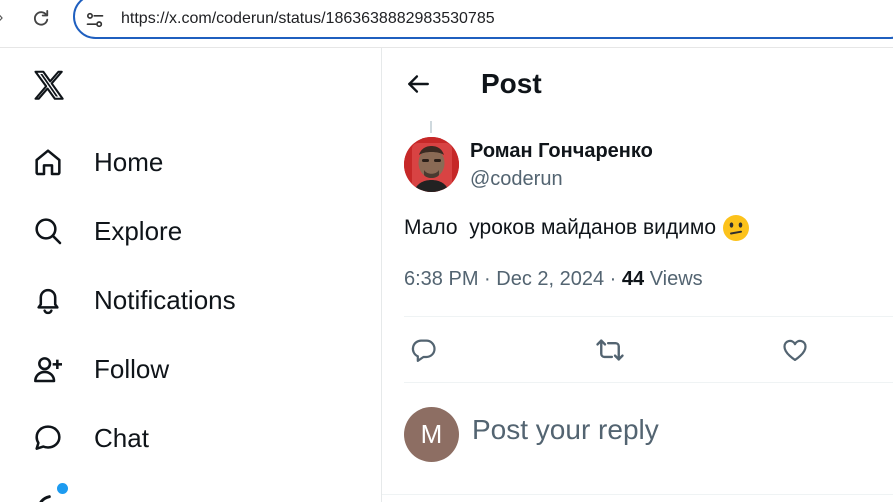  Describe the element at coordinates (504, 279) in the screenshot. I see `post-timestamp: 6:38 PM · Dec 2, 2024` at that location.